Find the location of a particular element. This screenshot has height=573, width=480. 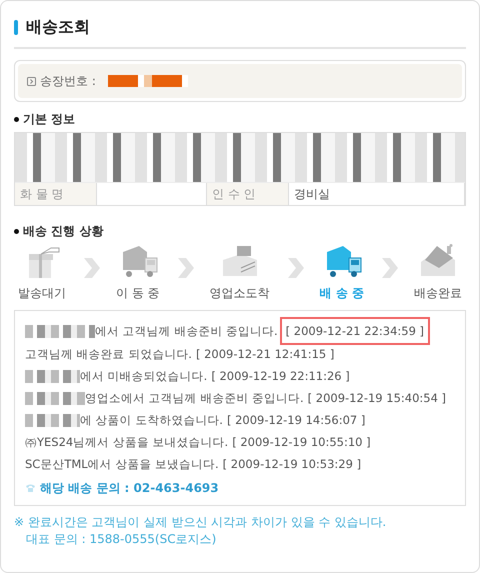

title-marker-icon is located at coordinates (16, 27).